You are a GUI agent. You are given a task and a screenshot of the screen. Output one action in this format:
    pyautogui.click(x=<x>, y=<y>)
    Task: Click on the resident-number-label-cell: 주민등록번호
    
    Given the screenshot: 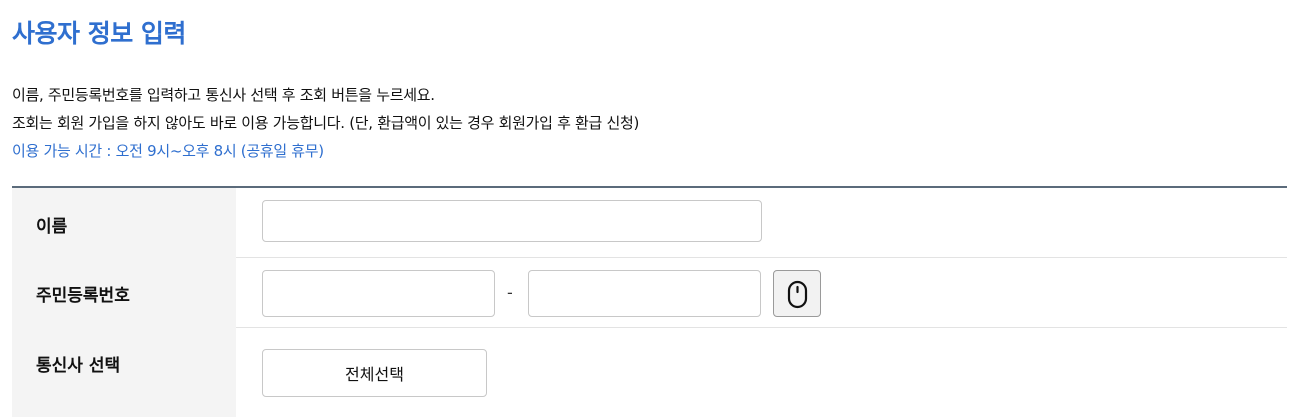 What is the action you would take?
    pyautogui.click(x=124, y=292)
    